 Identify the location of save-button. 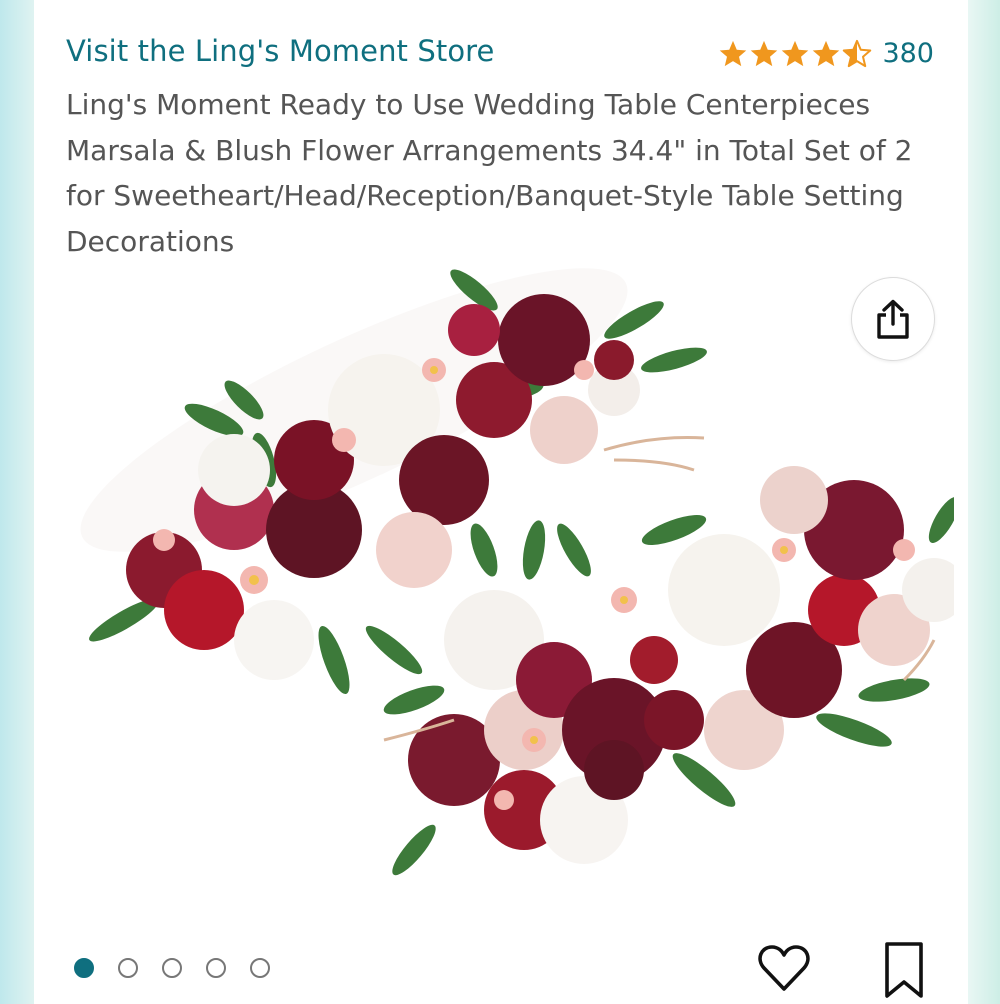
(904, 969).